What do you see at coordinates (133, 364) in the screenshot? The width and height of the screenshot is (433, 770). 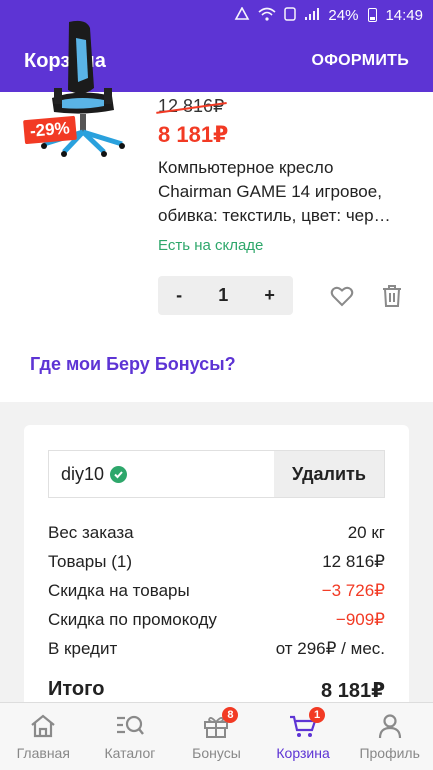 I see `bonus-link: Где мои Беру Бонусы?` at bounding box center [133, 364].